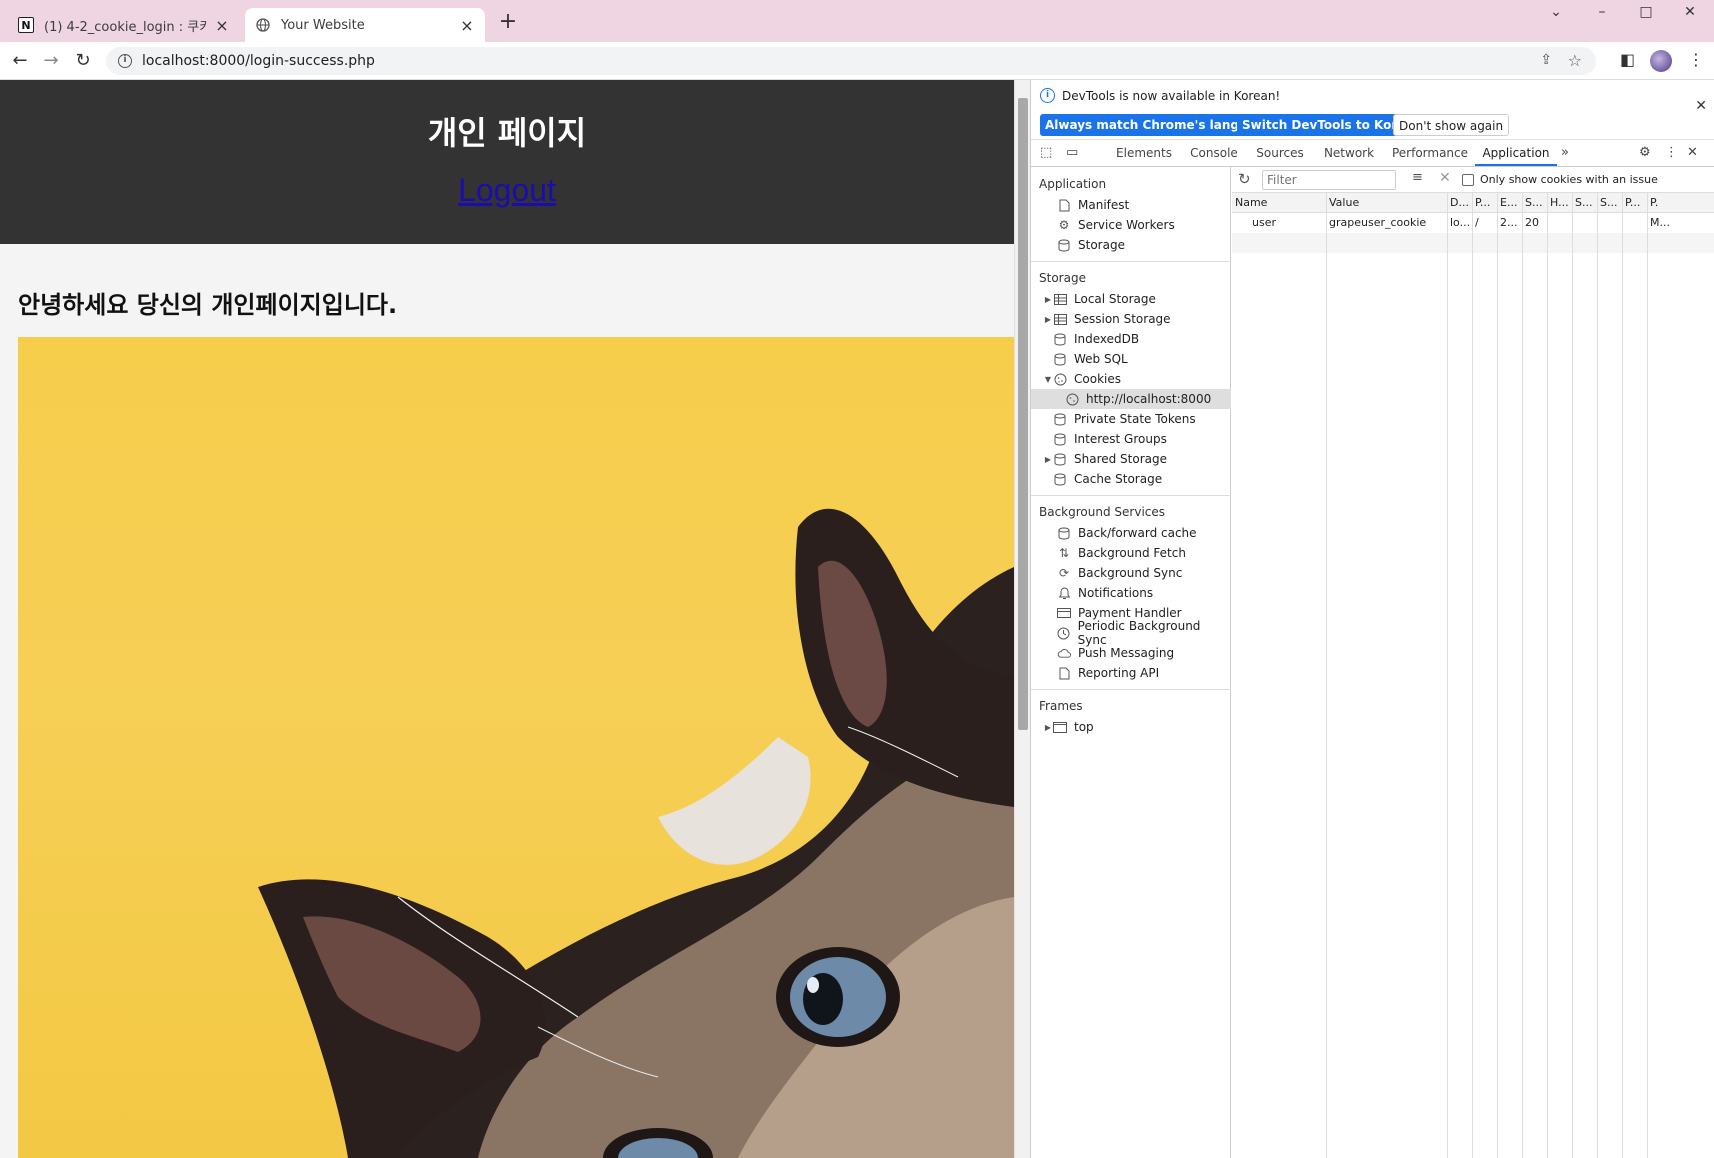 The width and height of the screenshot is (1714, 1158). Describe the element at coordinates (1696, 59) in the screenshot. I see `chrome-menu-icon: ⋮` at that location.